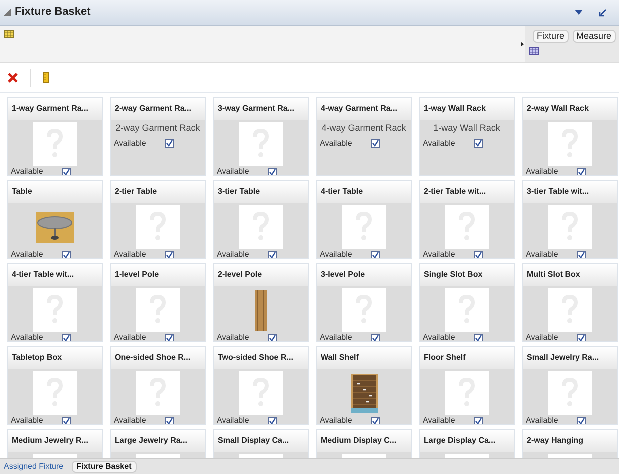 The width and height of the screenshot is (619, 474). What do you see at coordinates (534, 51) in the screenshot?
I see `table-icon` at bounding box center [534, 51].